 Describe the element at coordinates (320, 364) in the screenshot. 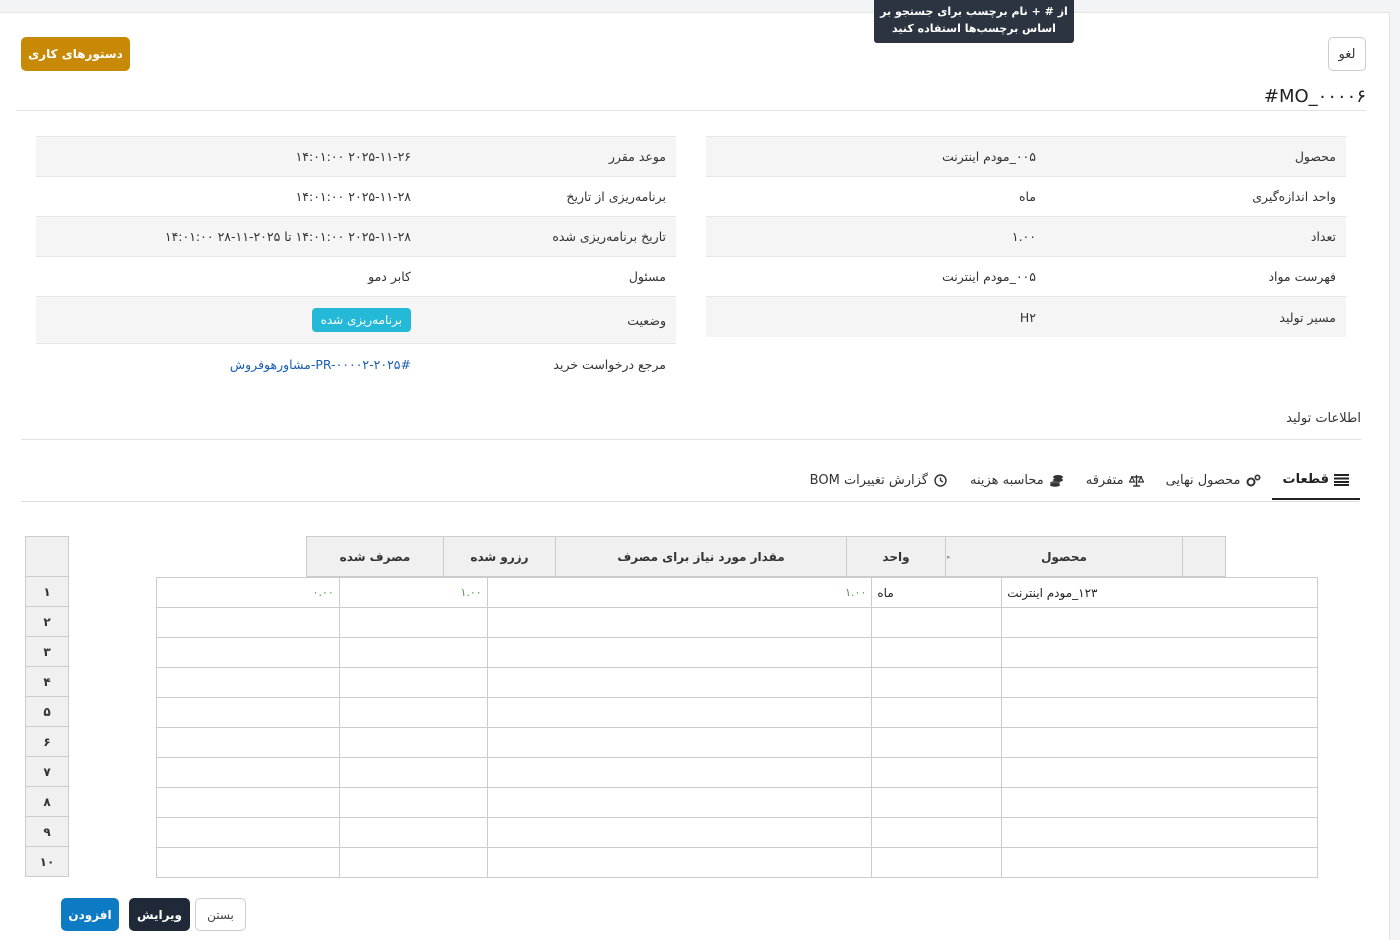

I see `purchase-request-link: #PR-۰۰۰۰۲-۲۰۲۵-مشاورهوفروش` at that location.